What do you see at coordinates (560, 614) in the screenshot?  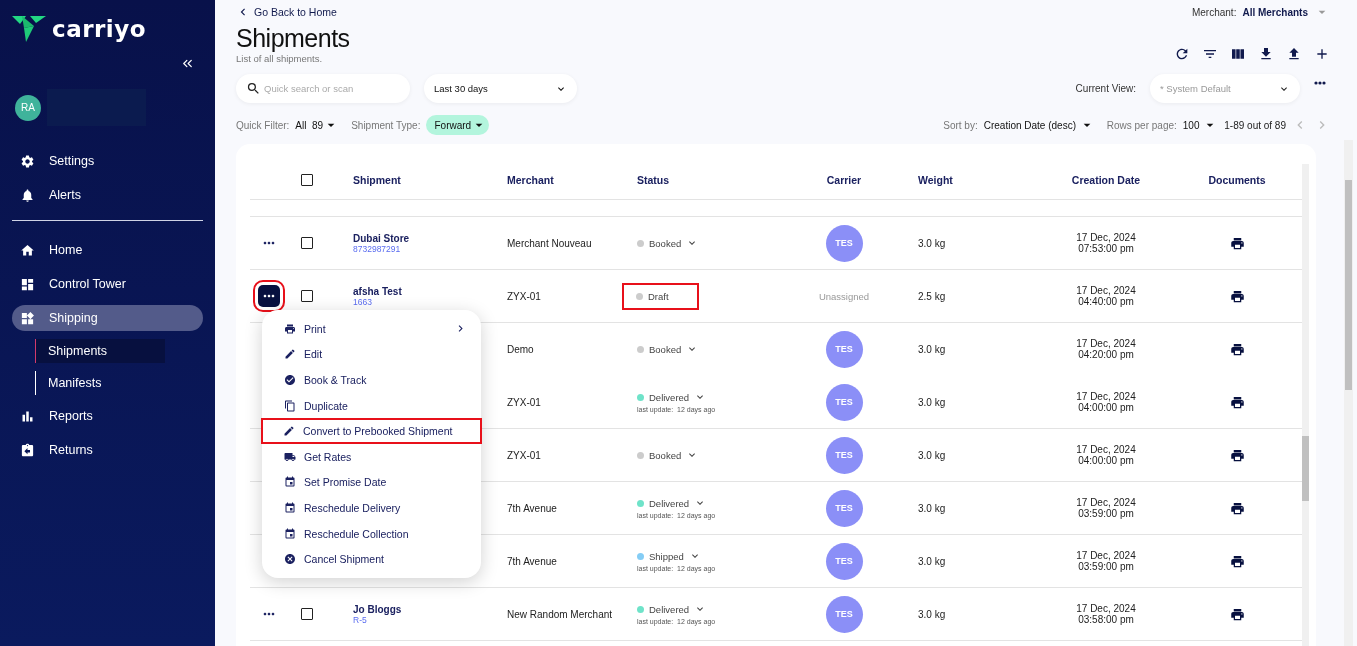 I see `merchant-cell: New Random Merchant` at bounding box center [560, 614].